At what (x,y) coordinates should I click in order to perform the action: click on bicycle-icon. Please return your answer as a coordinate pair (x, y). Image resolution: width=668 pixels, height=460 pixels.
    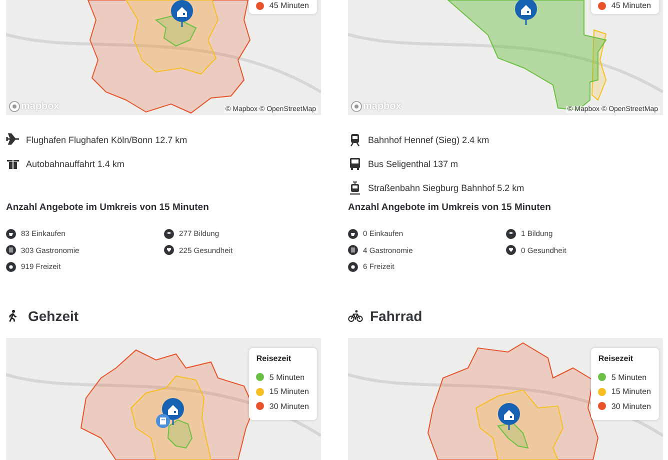
    Looking at the image, I should click on (355, 316).